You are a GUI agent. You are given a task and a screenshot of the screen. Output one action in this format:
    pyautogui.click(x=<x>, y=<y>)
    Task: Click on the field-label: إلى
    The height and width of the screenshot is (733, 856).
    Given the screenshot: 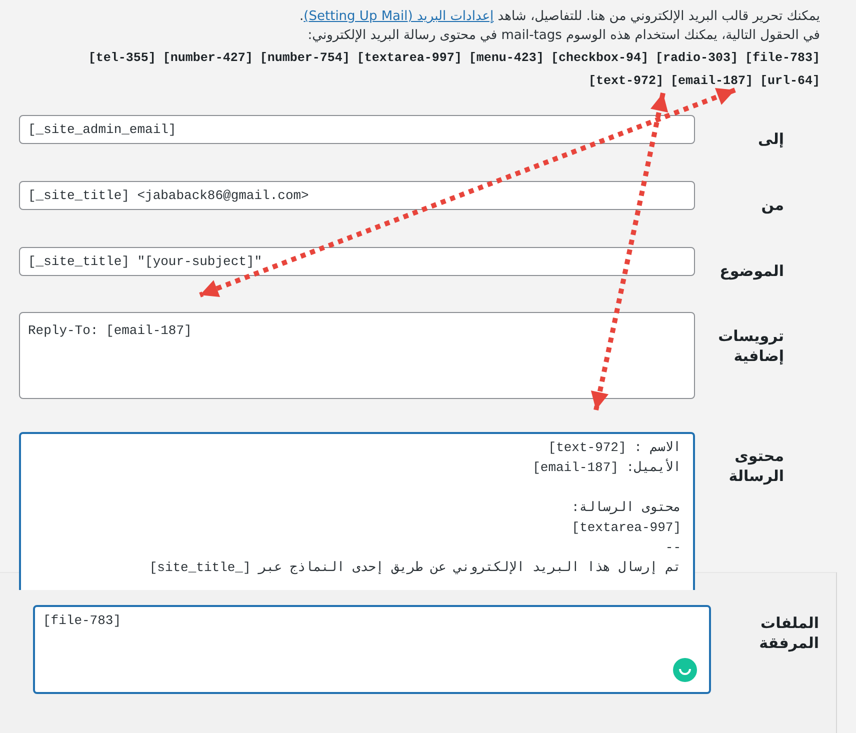 What is the action you would take?
    pyautogui.click(x=770, y=139)
    